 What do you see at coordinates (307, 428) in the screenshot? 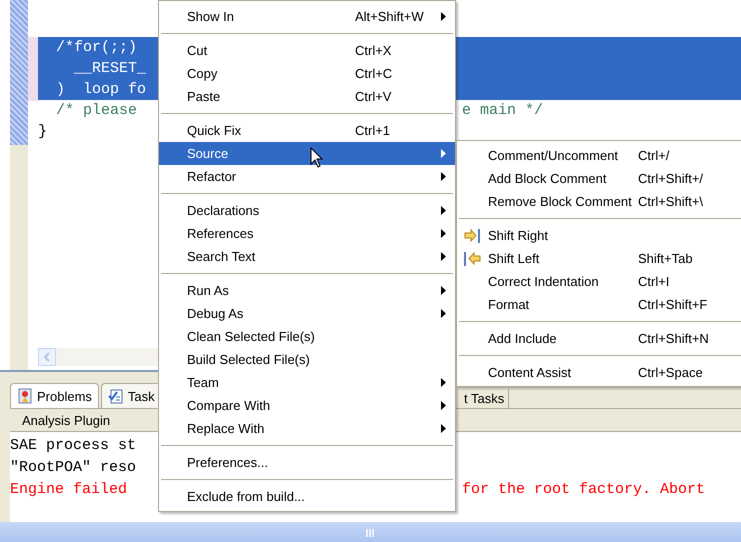
I see `menu-item: Replace With` at bounding box center [307, 428].